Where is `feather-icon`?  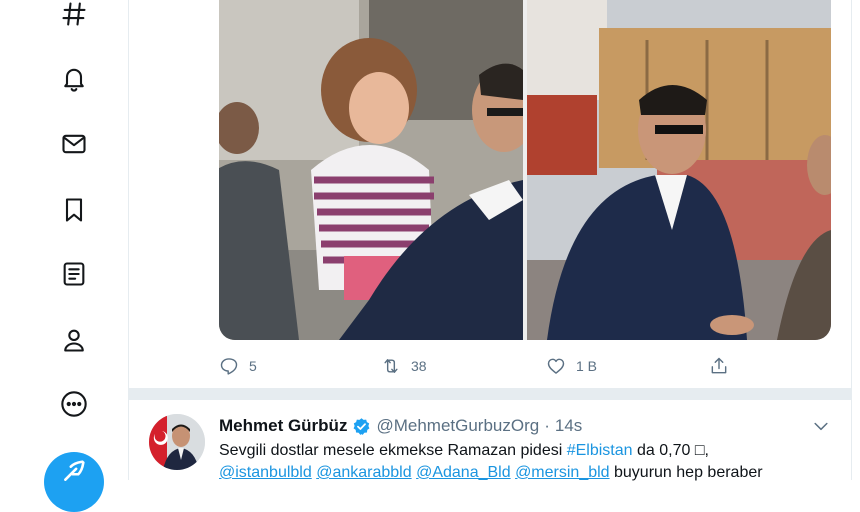 feather-icon is located at coordinates (74, 470).